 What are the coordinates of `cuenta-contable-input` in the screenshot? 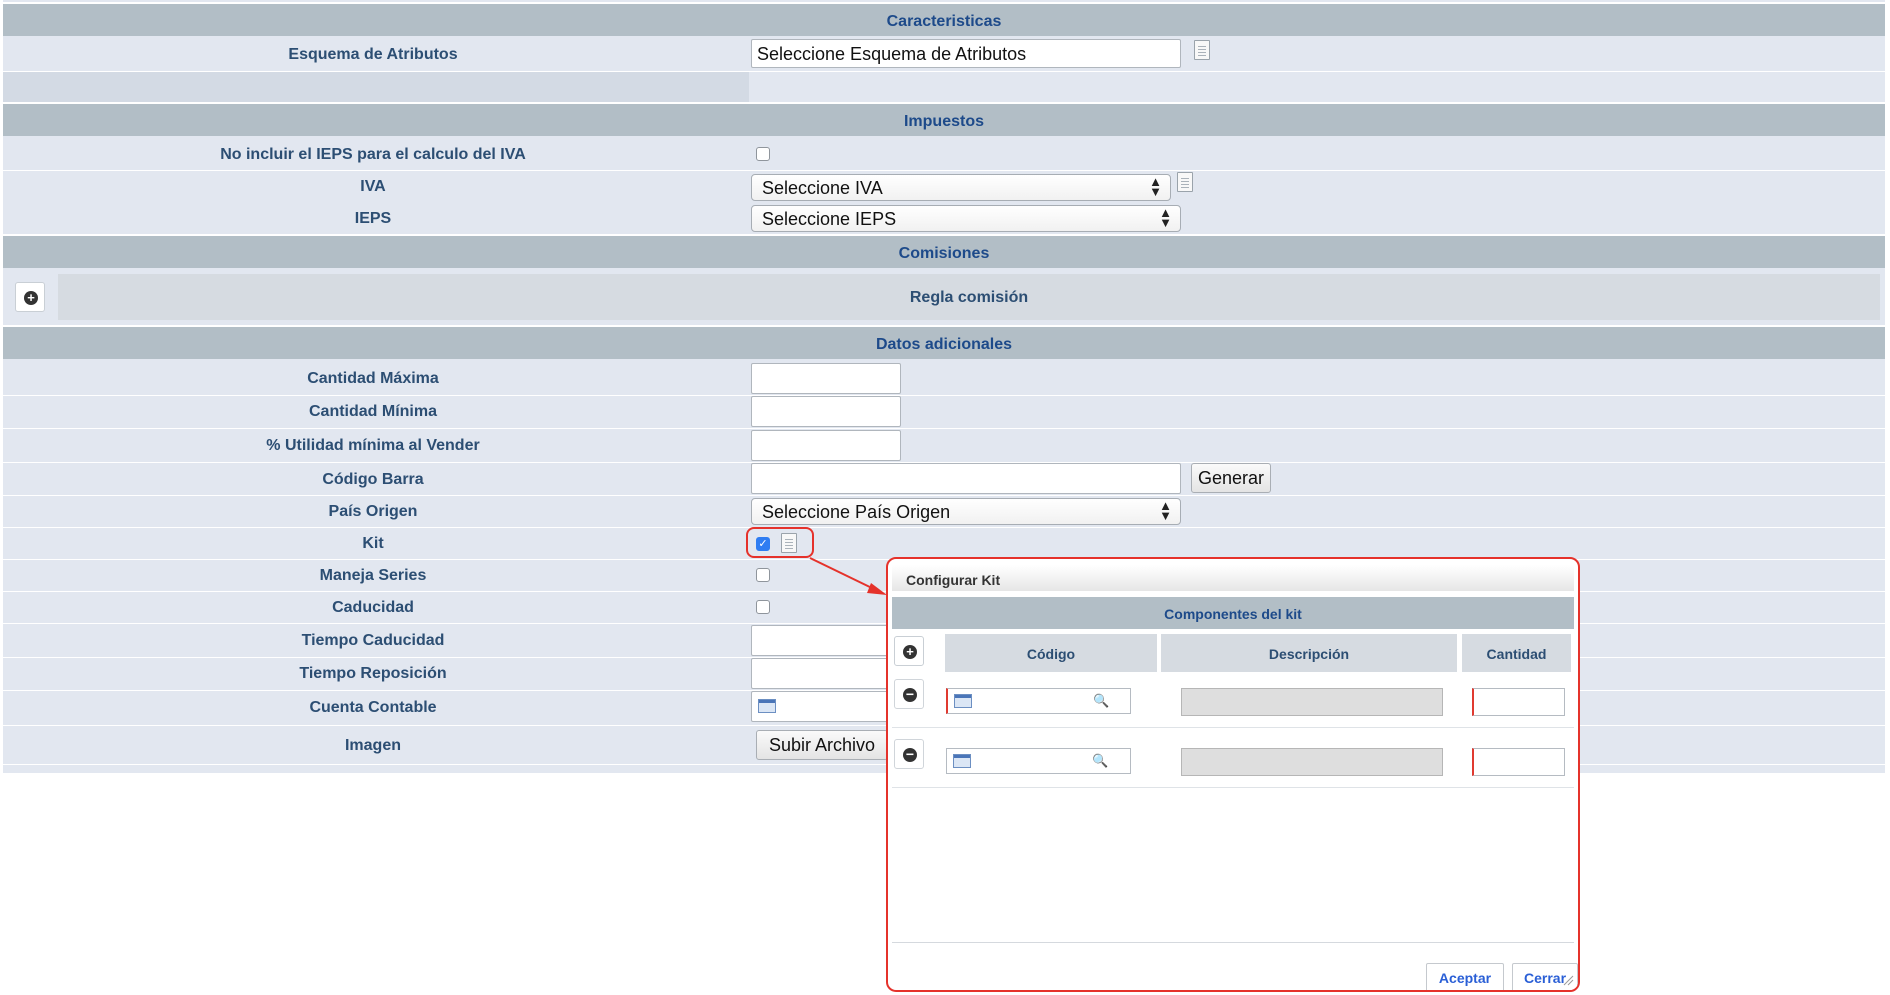 It's located at (826, 706).